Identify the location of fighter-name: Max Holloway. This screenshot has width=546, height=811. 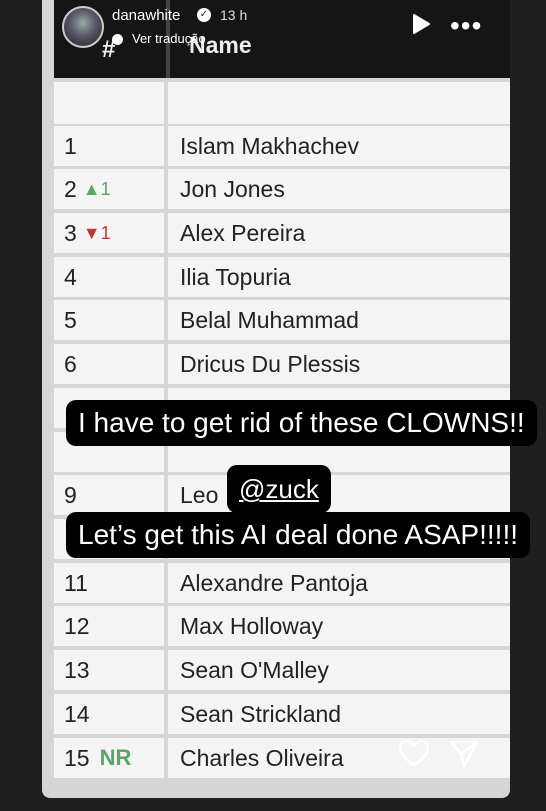
(339, 626).